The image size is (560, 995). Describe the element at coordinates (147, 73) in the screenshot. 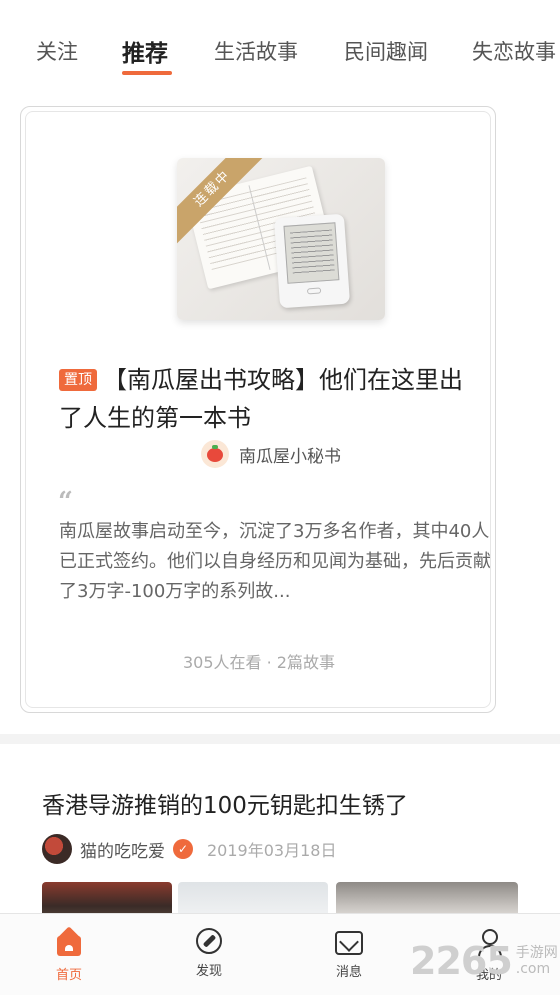

I see `active-tab-indicator` at that location.